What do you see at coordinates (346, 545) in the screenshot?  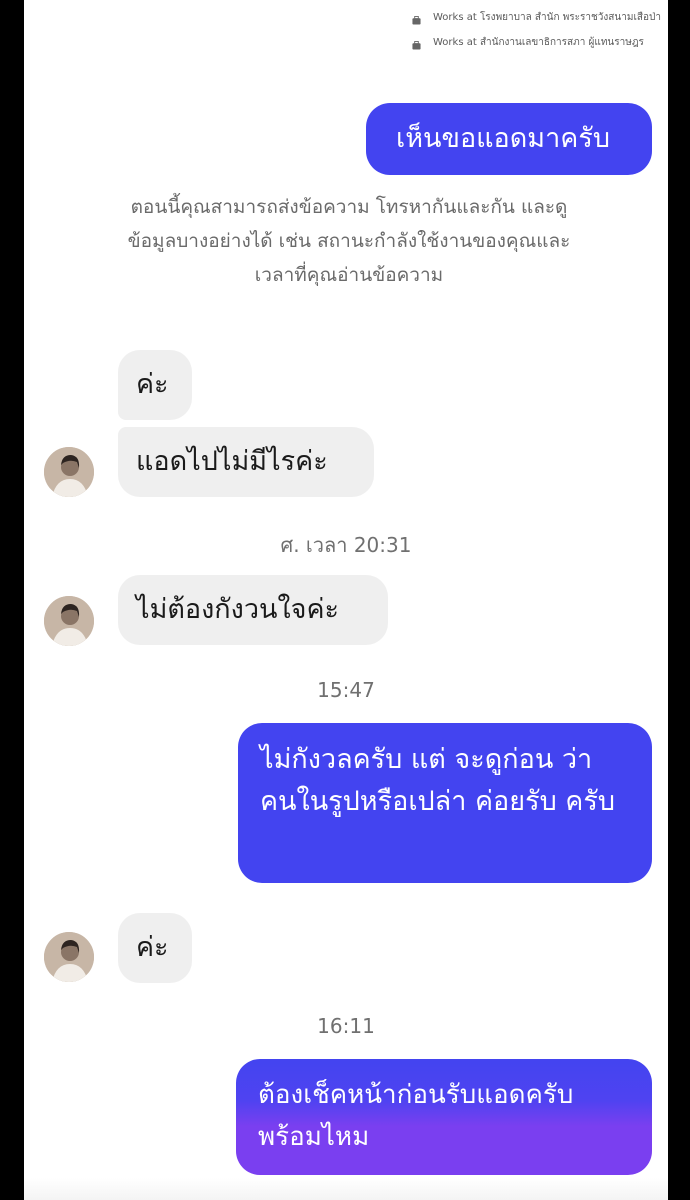 I see `timestamp: ศ. เวลา 20:31` at bounding box center [346, 545].